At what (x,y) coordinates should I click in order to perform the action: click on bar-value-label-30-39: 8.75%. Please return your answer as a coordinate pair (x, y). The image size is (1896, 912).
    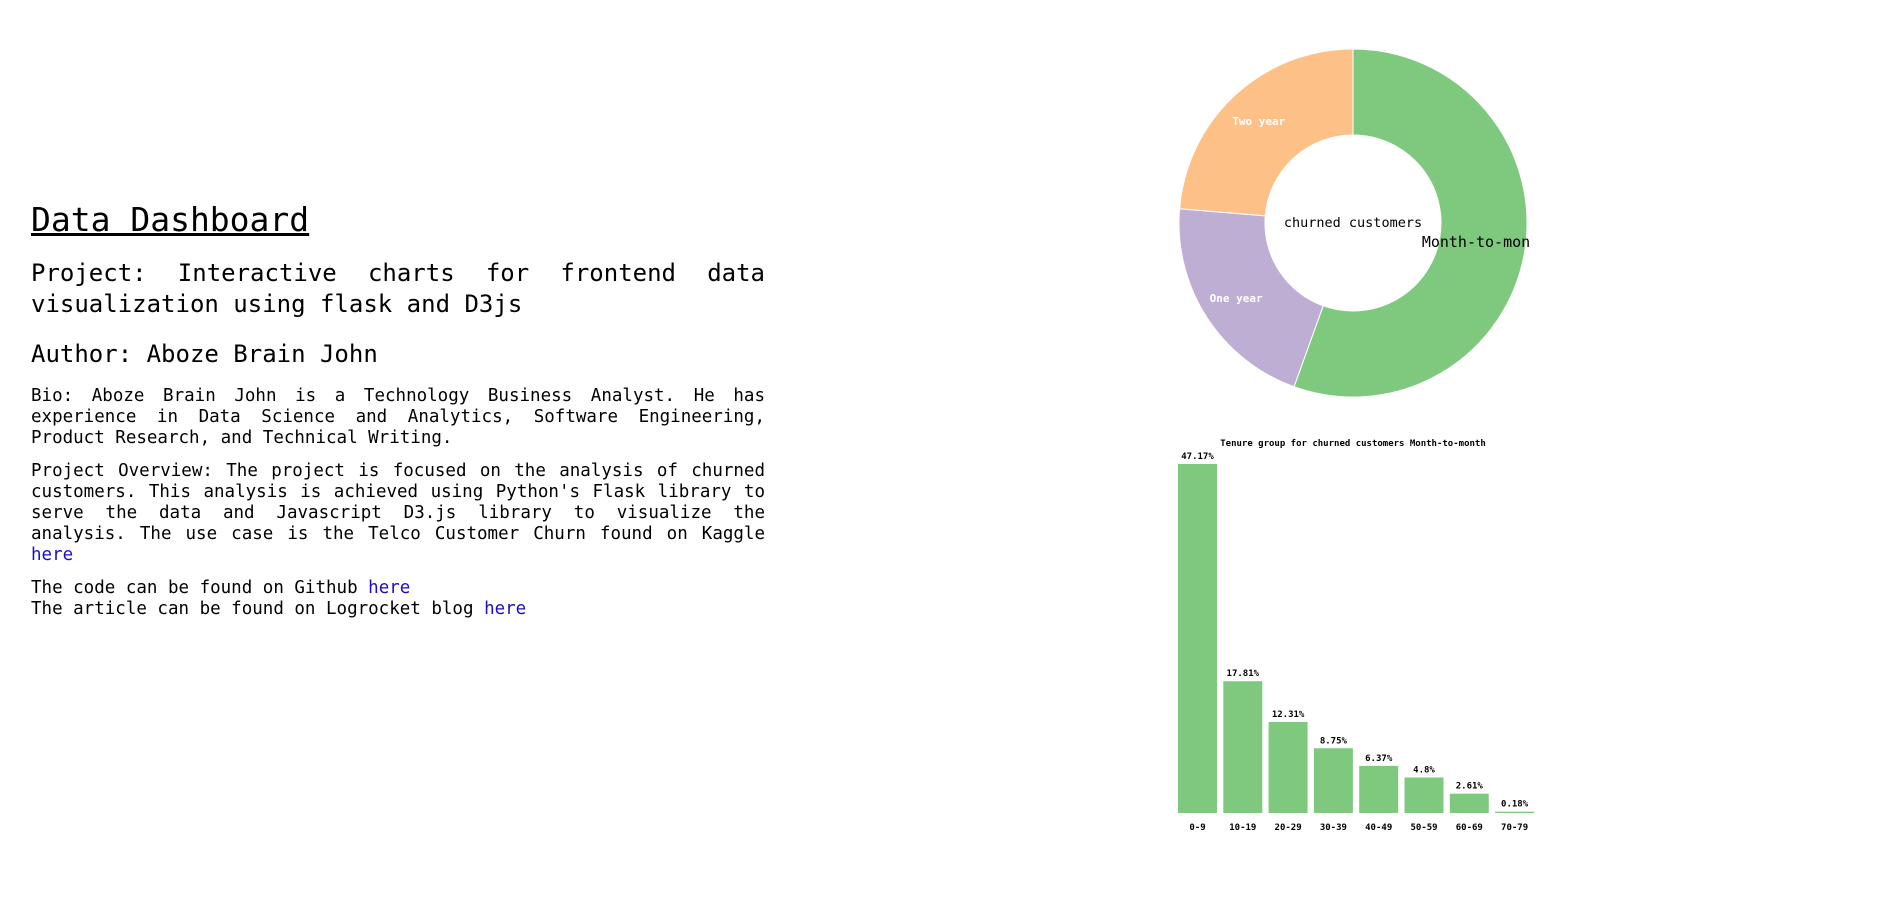
    Looking at the image, I should click on (1334, 741).